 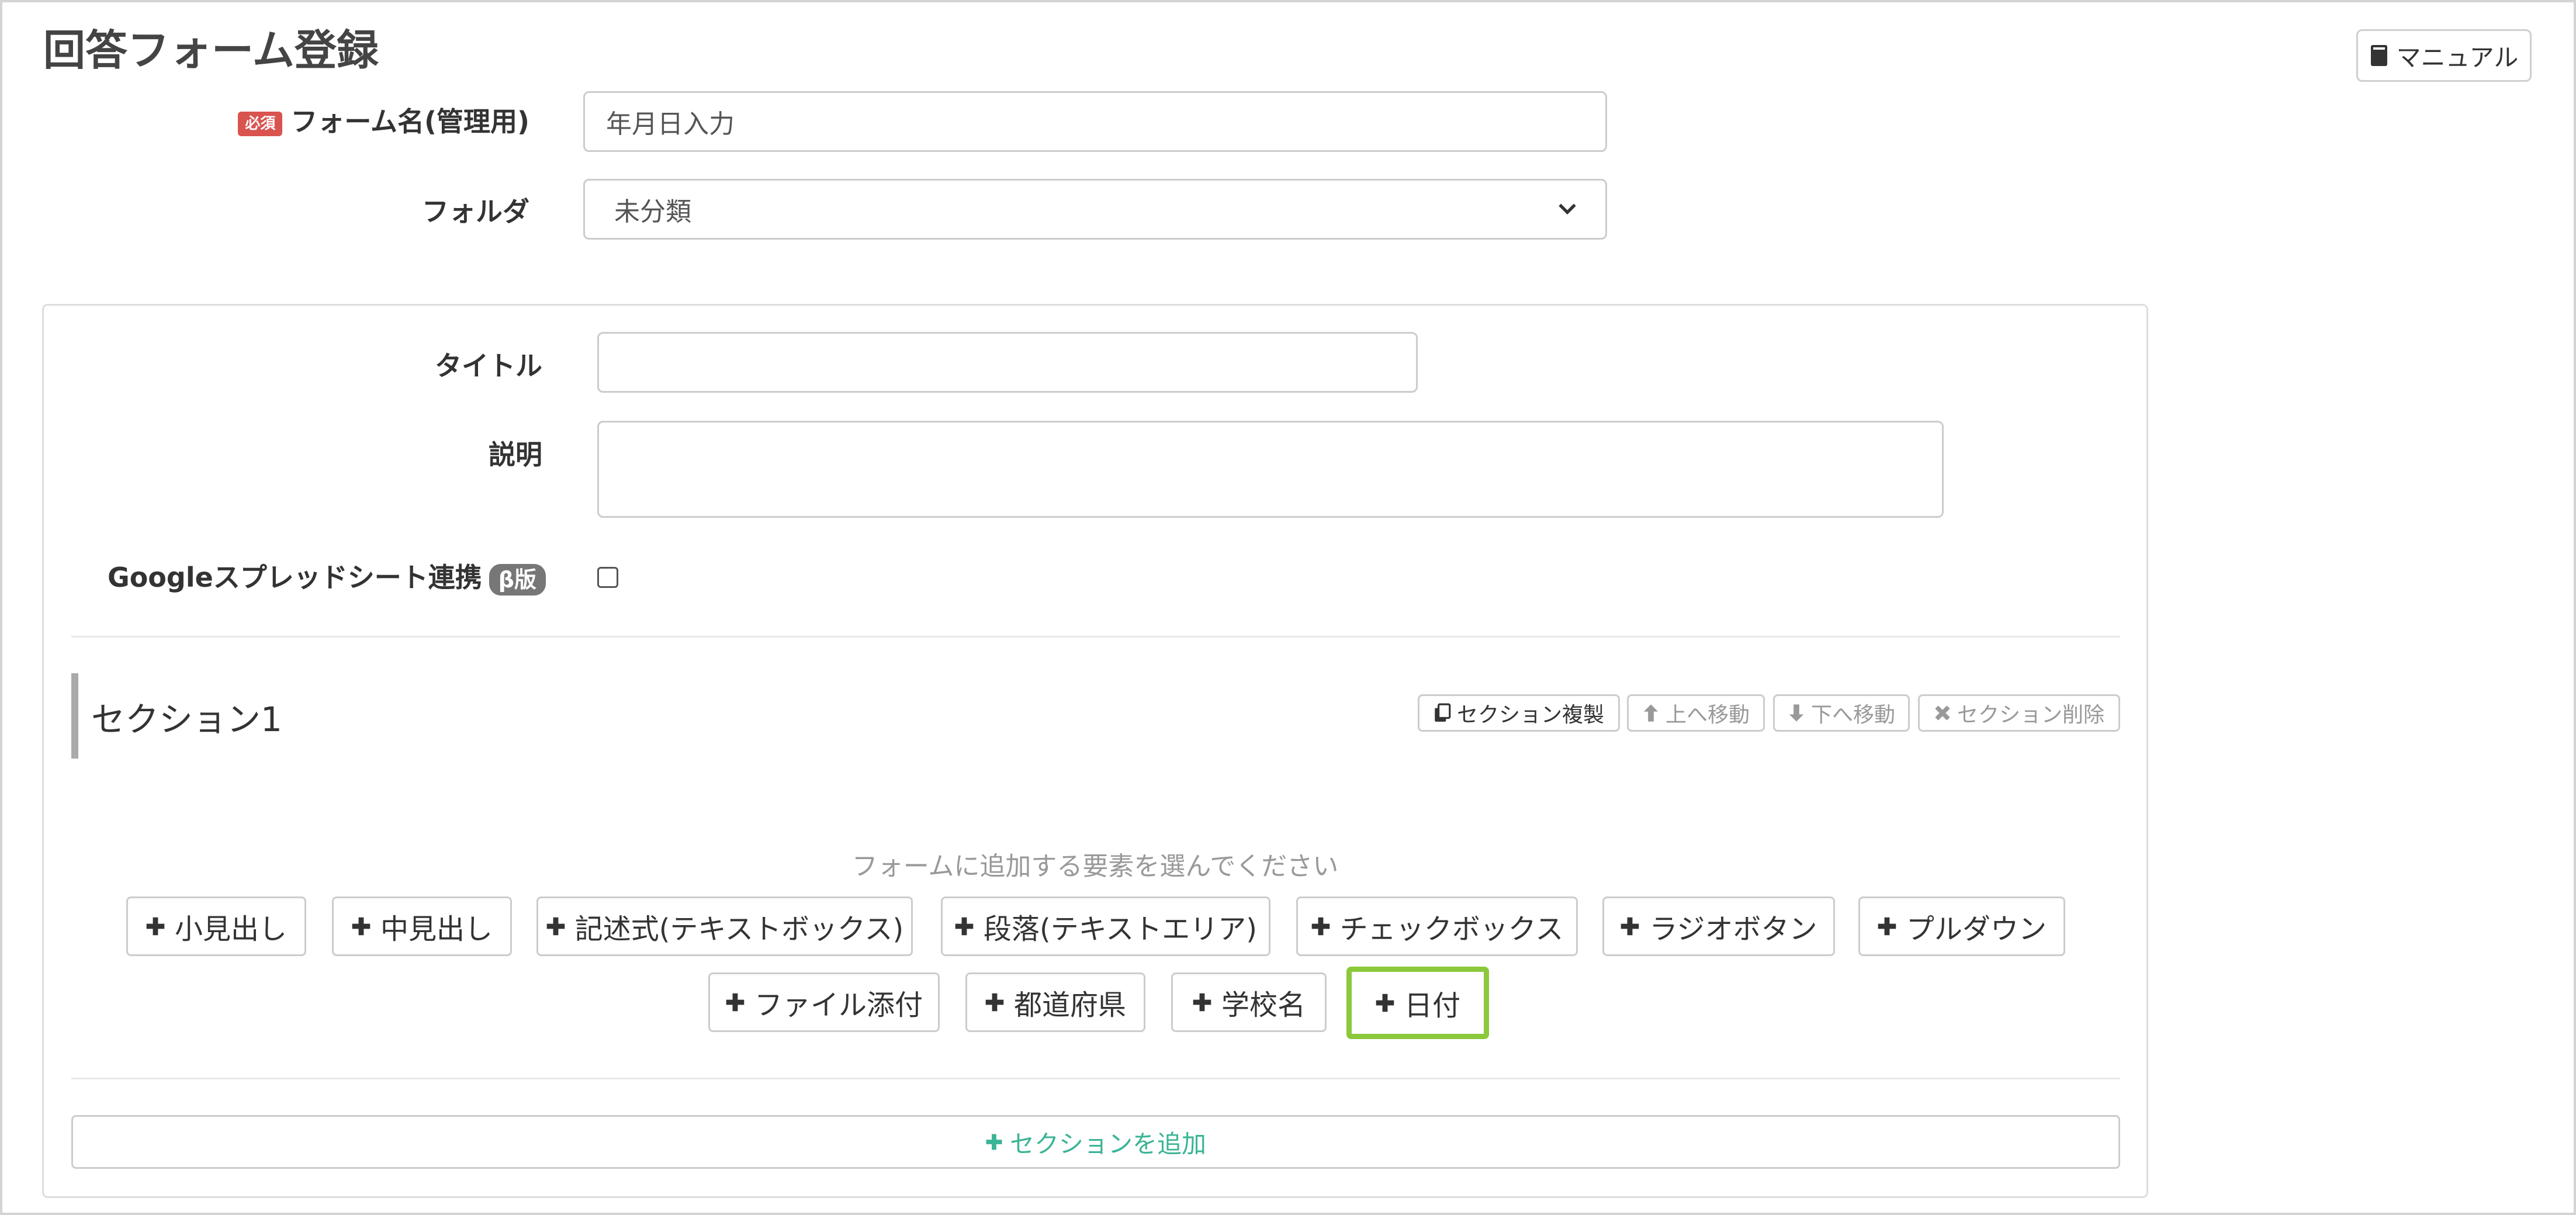 What do you see at coordinates (230, 929) in the screenshot?
I see `element-label: 小見出し` at bounding box center [230, 929].